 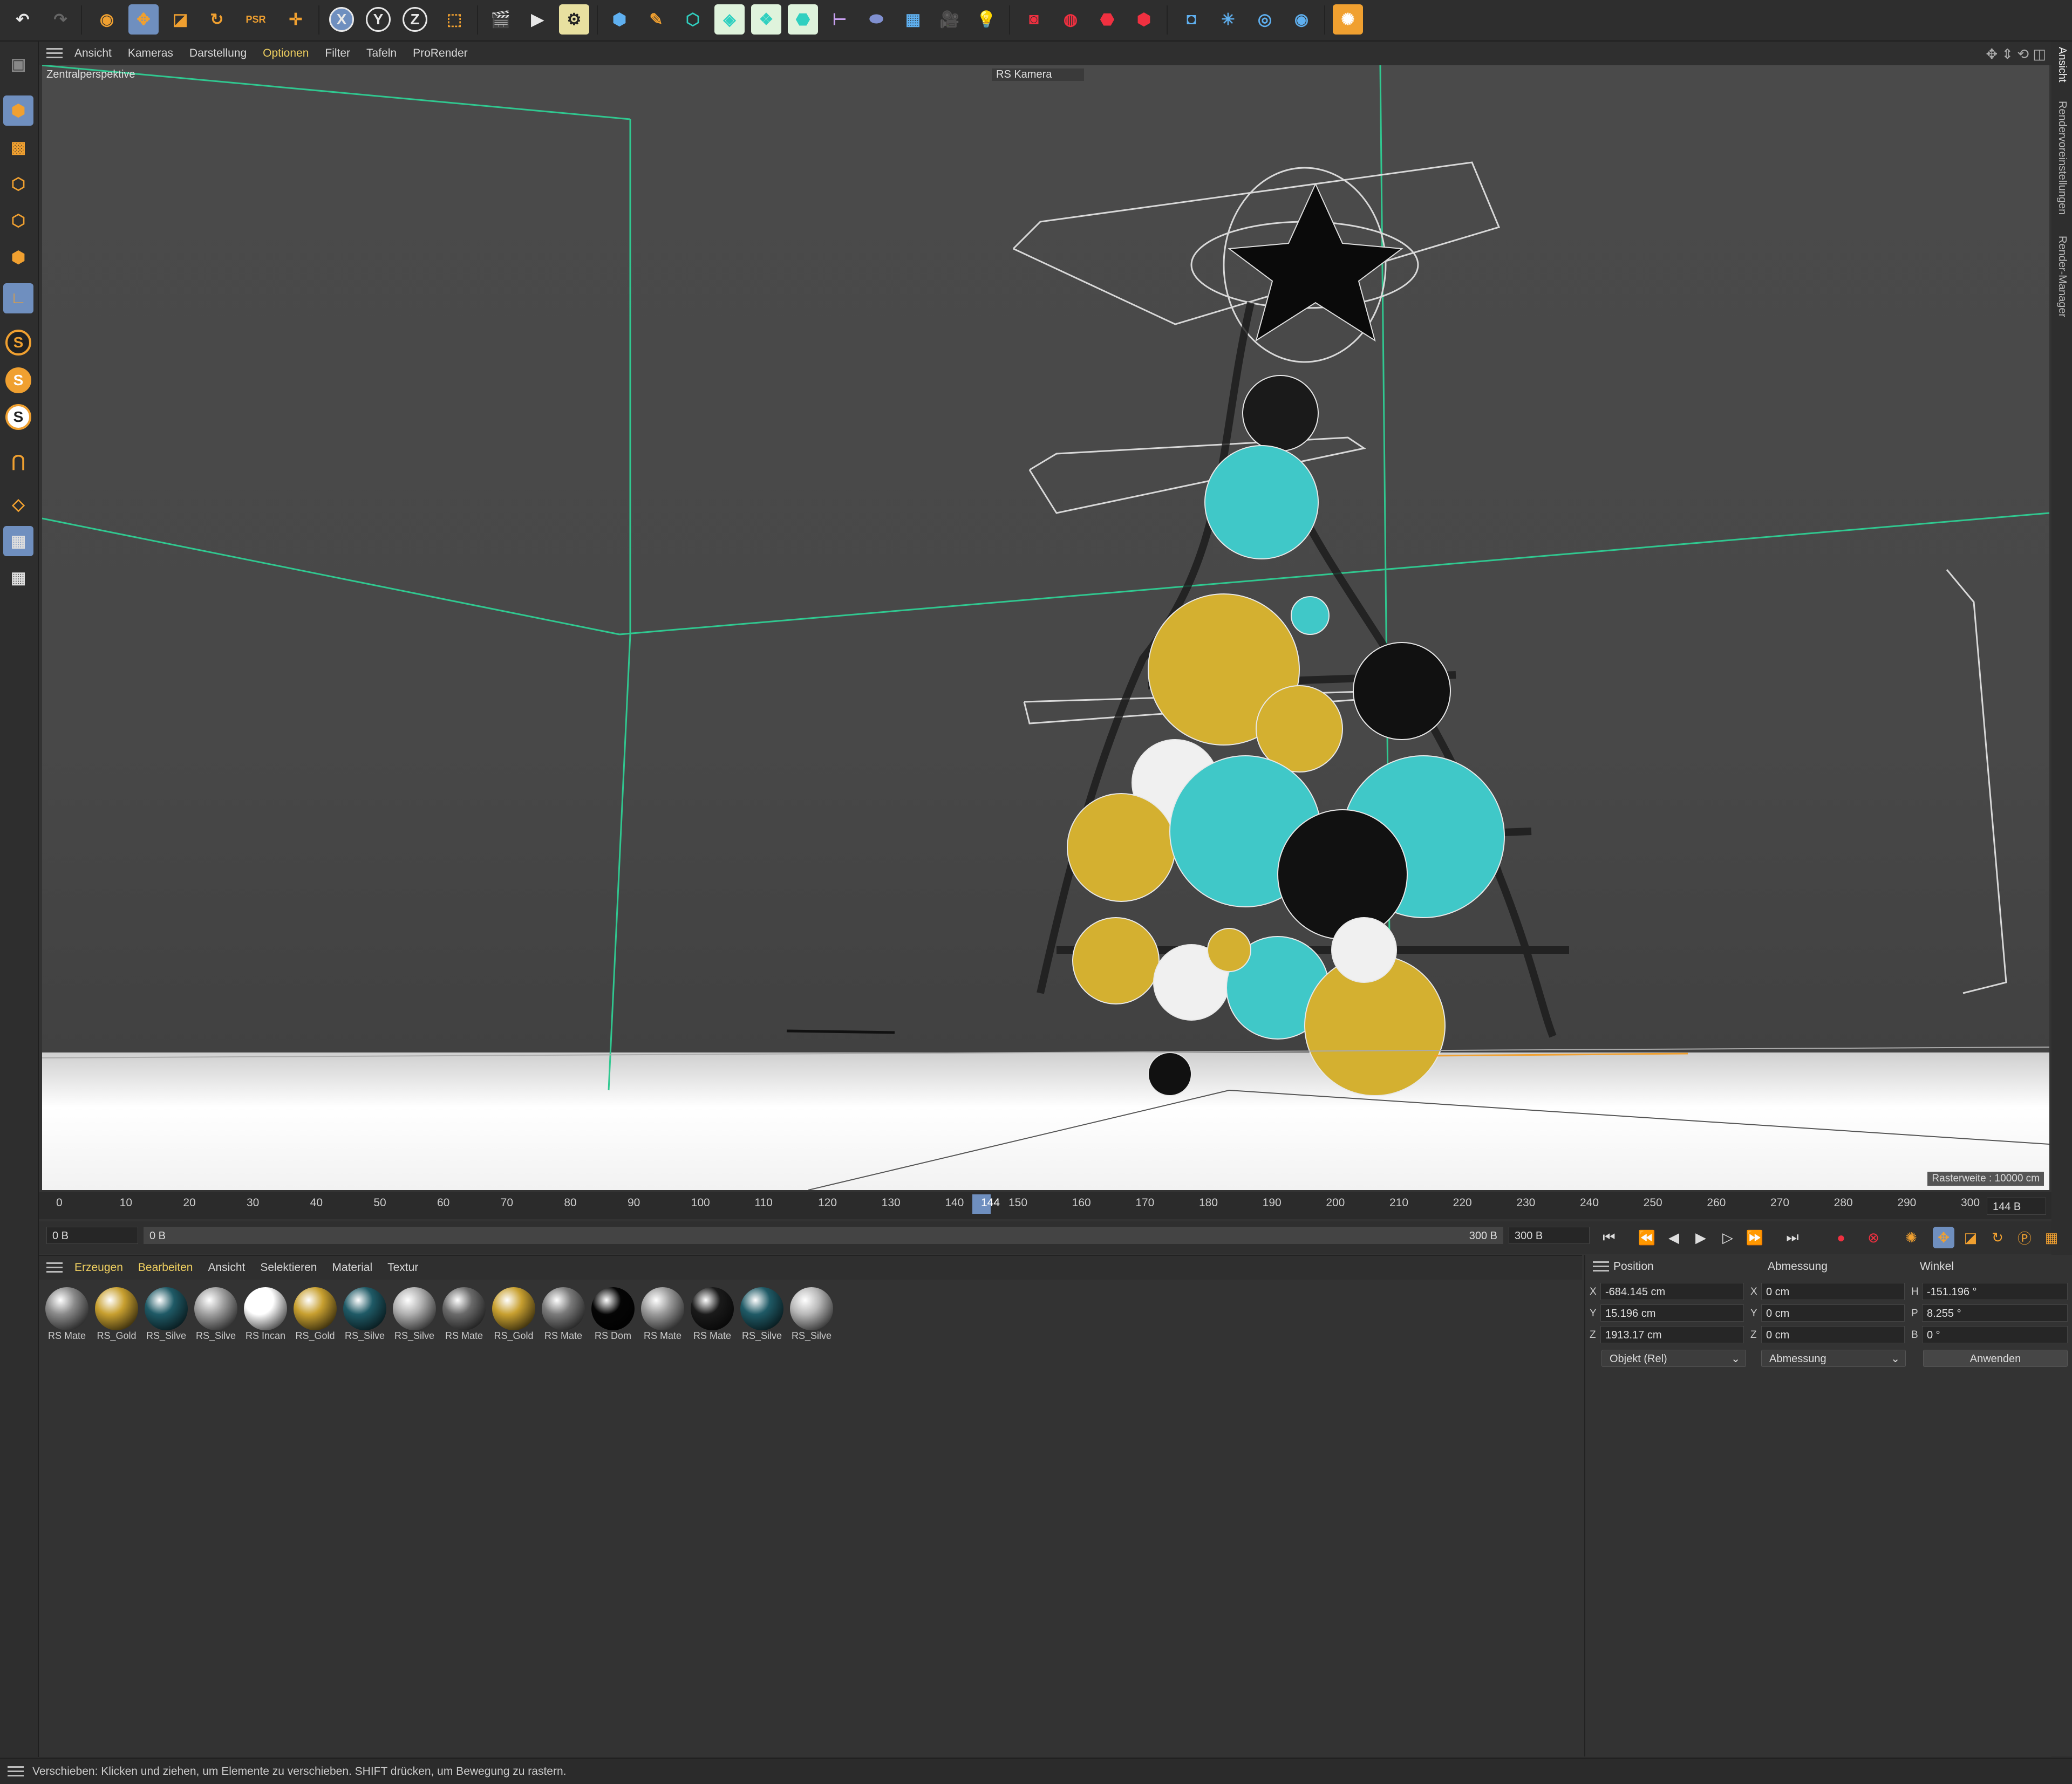 What do you see at coordinates (1228, 19) in the screenshot?
I see `sky-icon: ✳` at bounding box center [1228, 19].